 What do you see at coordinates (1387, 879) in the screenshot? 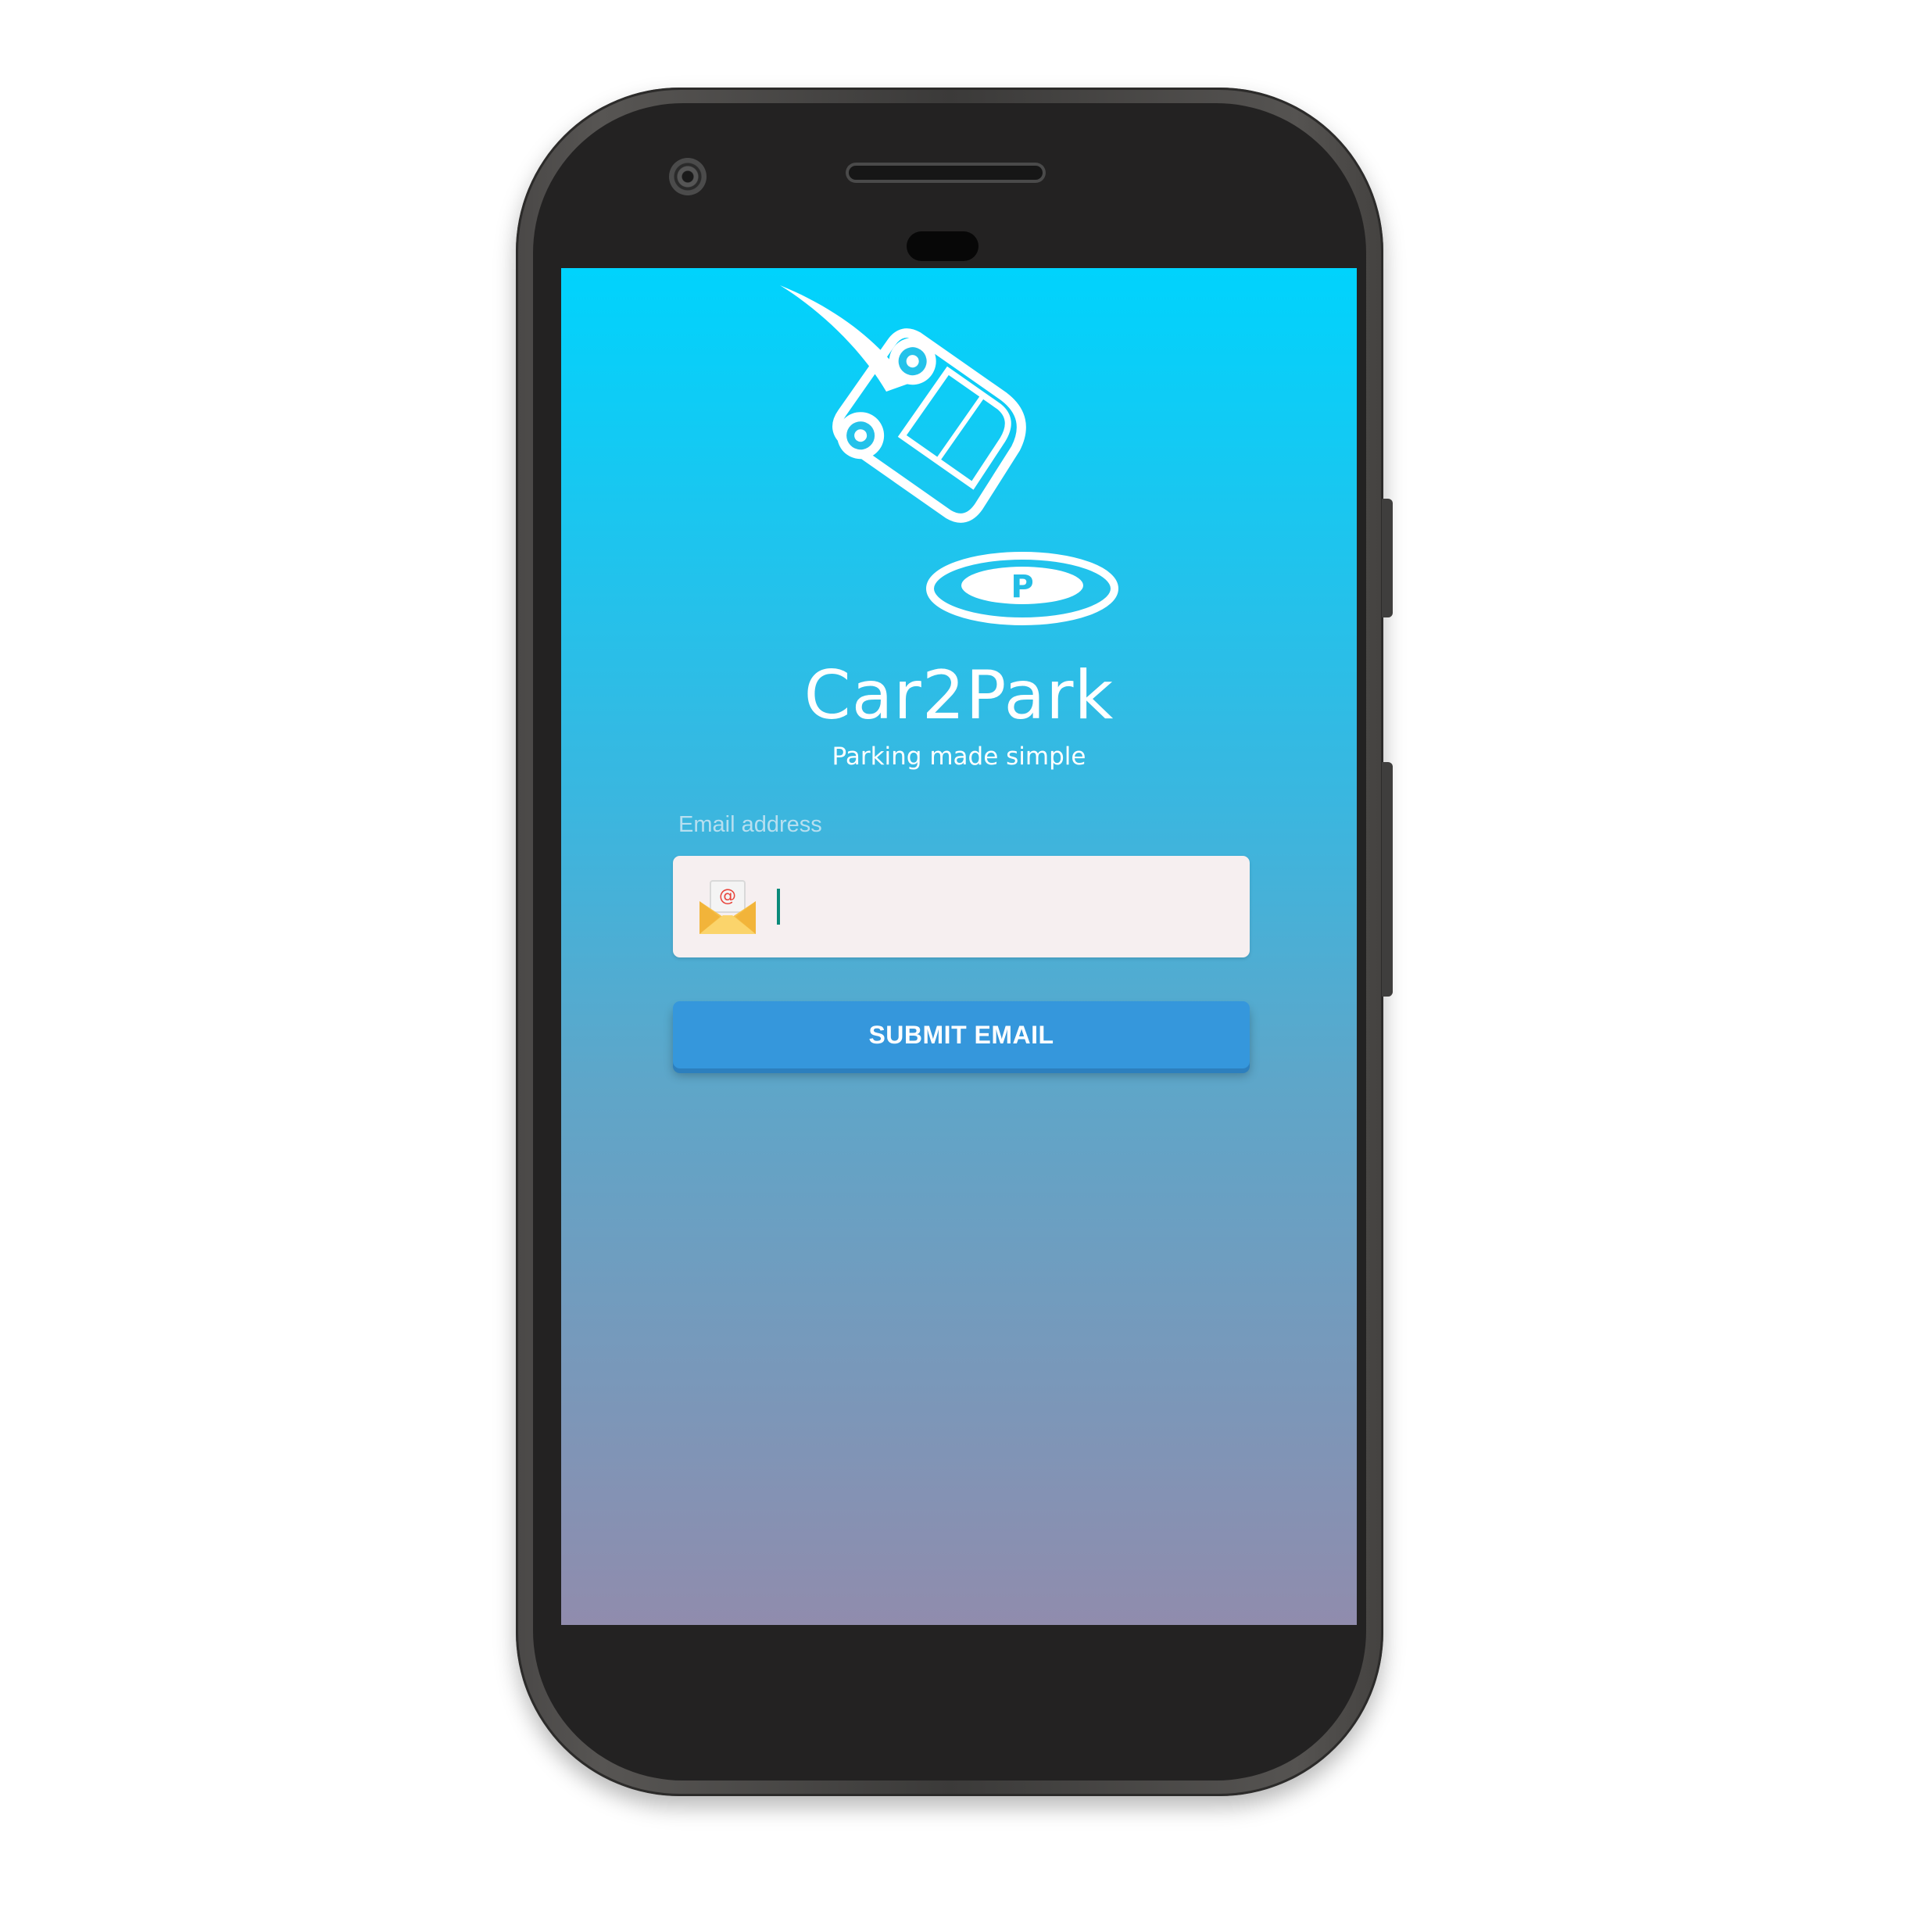
I see `volume-rocker` at bounding box center [1387, 879].